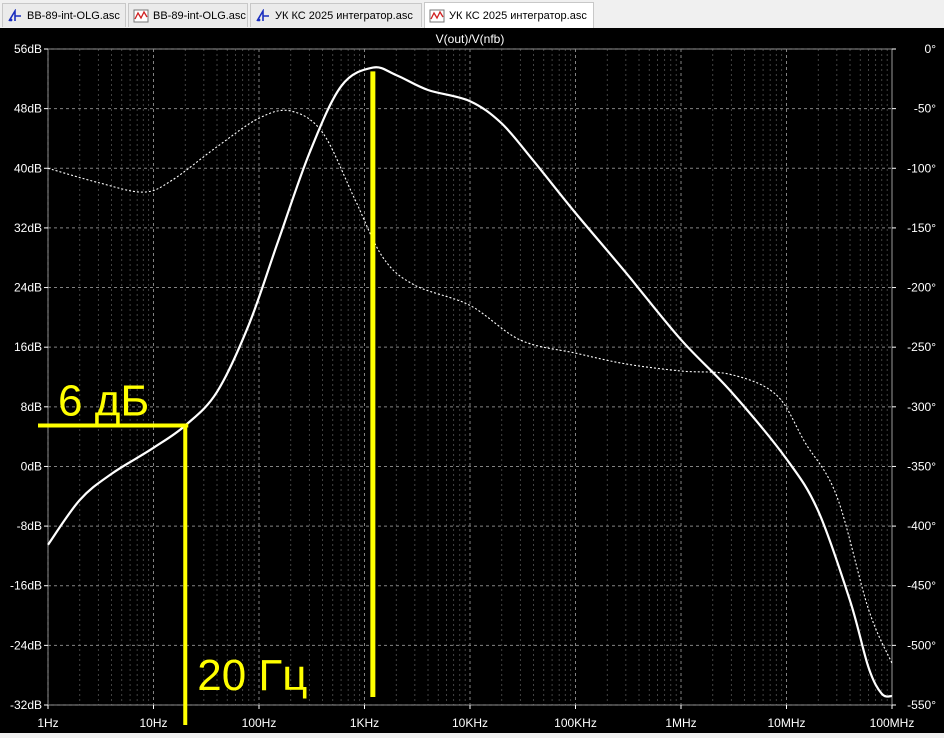 Image resolution: width=944 pixels, height=738 pixels. I want to click on tab-waveform-bb89: BB-89-int-OLG.asc, so click(188, 15).